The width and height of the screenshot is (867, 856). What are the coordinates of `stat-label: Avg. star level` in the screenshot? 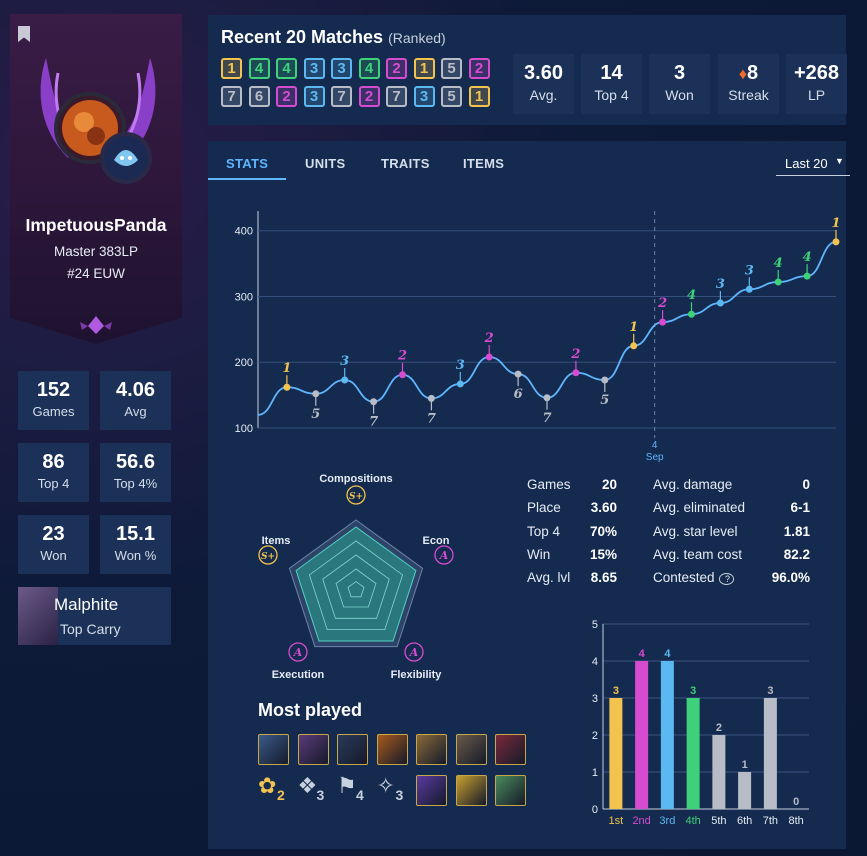 It's located at (695, 531).